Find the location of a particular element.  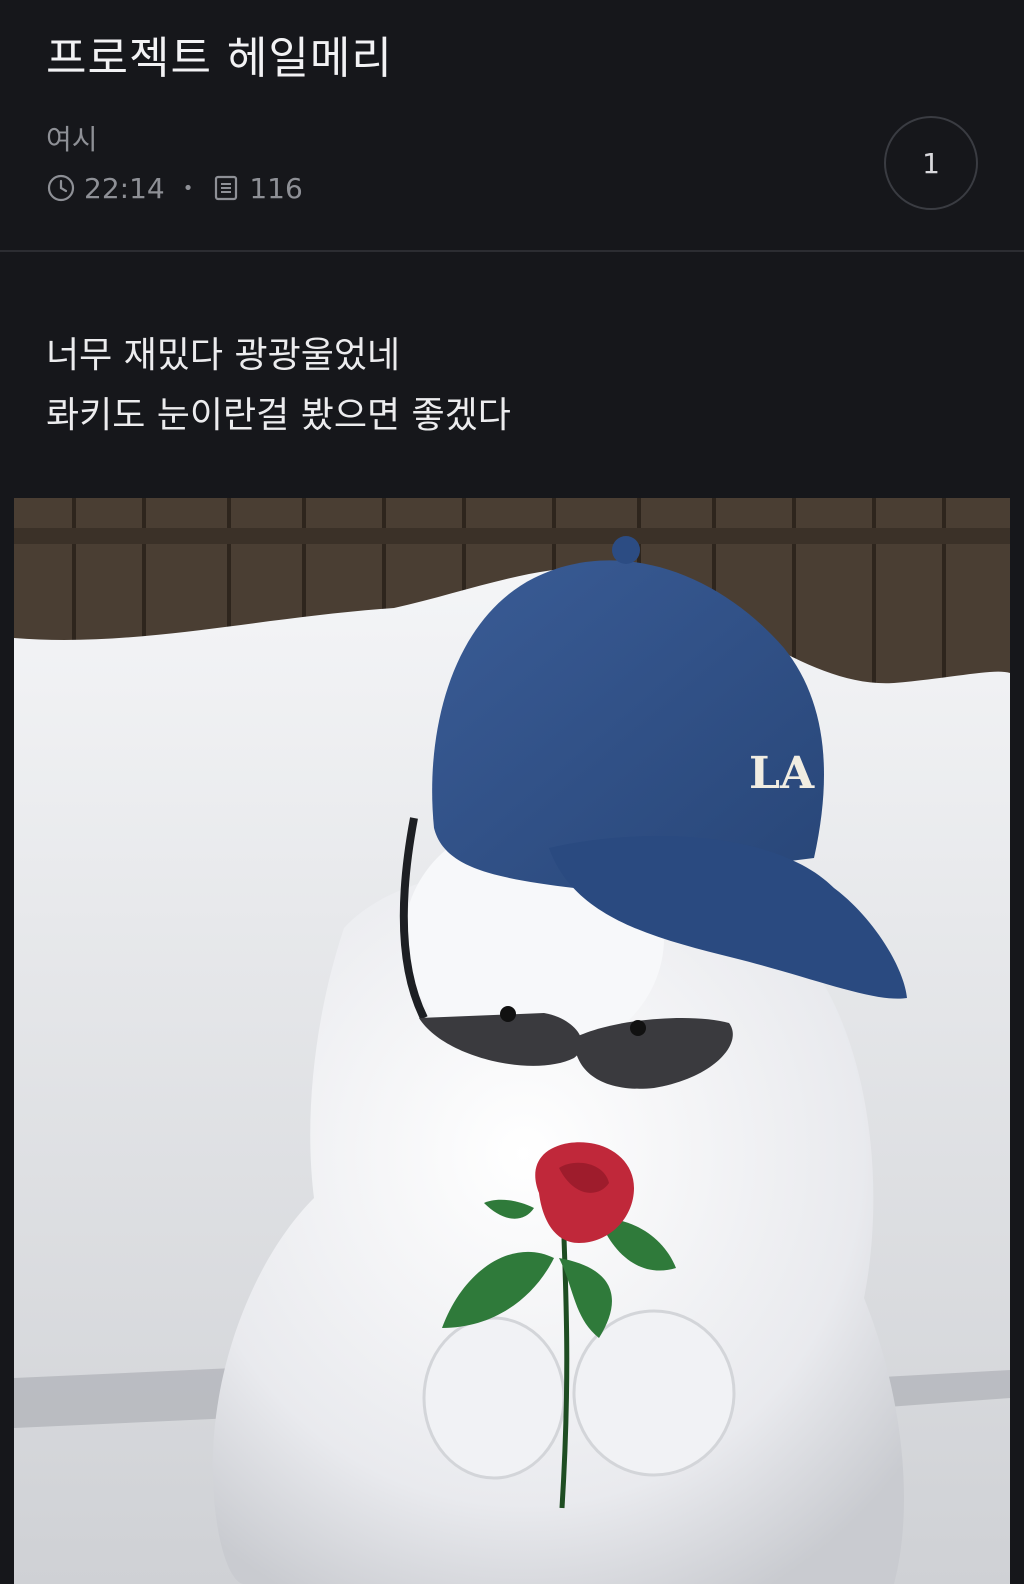

post-meta: 22:14 • 116 is located at coordinates (174, 188).